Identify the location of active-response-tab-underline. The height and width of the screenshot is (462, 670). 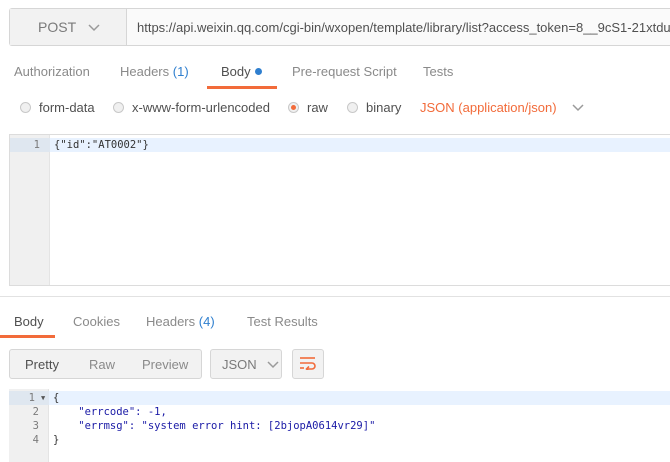
(27, 336).